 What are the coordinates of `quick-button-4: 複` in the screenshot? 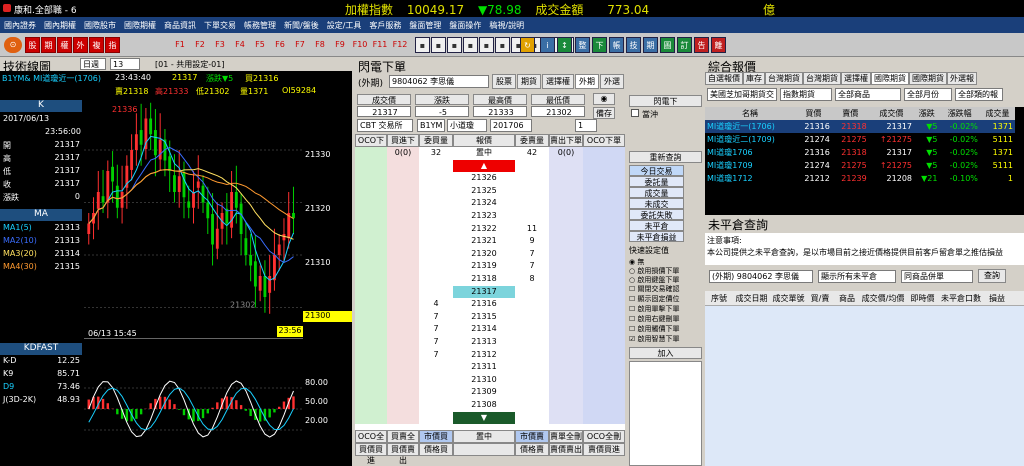 It's located at (96, 45).